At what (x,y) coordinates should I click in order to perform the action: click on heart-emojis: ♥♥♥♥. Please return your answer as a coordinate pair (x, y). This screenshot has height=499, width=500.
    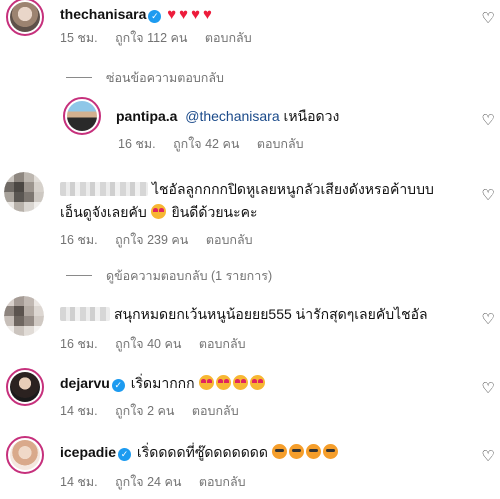
    Looking at the image, I should click on (191, 14).